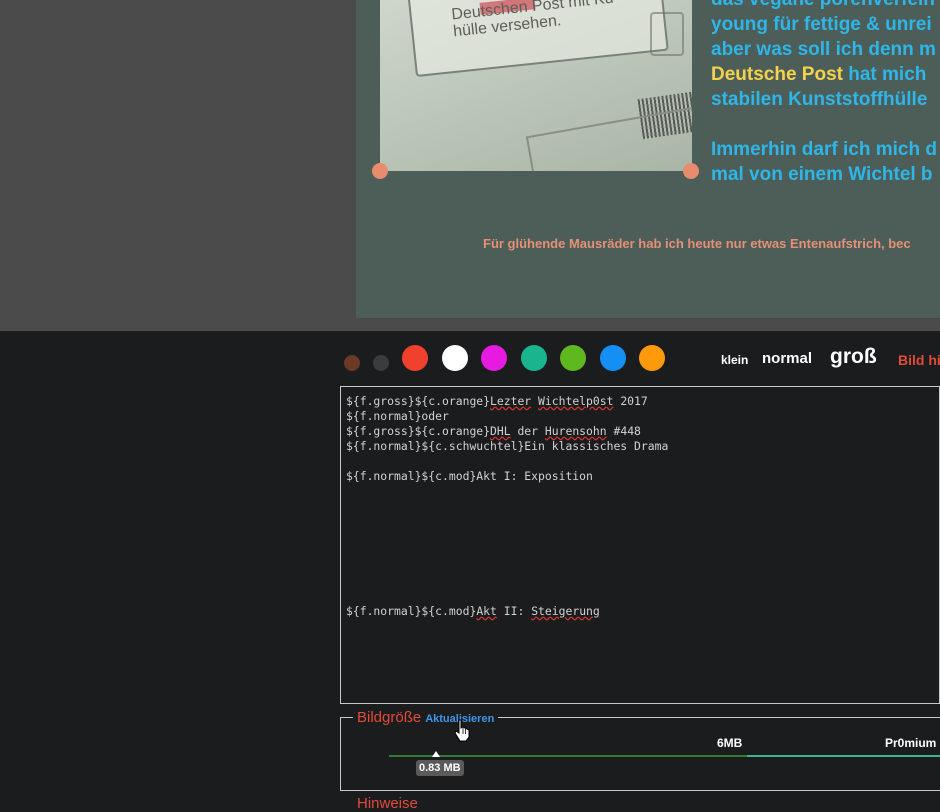  Describe the element at coordinates (500, 431) in the screenshot. I see `spellcheck-word: DHL` at that location.